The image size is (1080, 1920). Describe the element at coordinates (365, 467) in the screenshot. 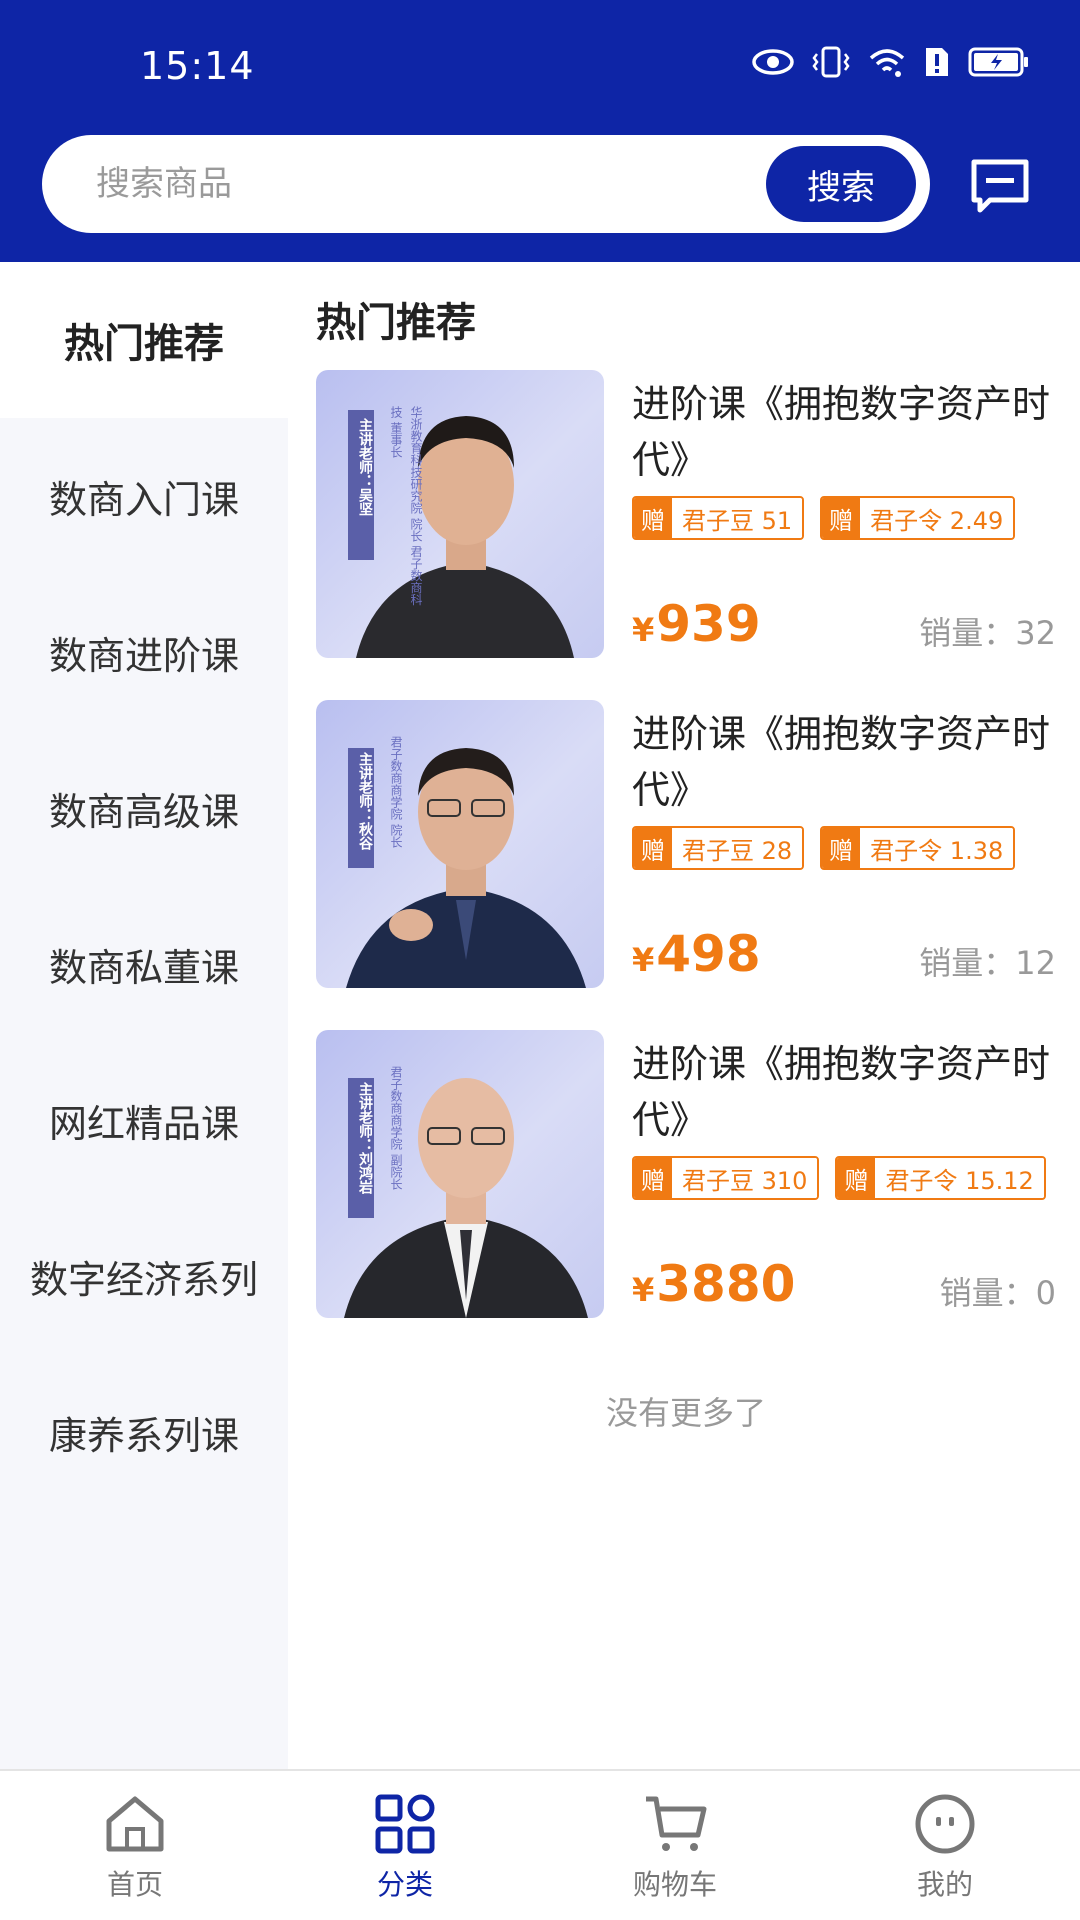

I see `teacher-label: 主讲老师：吴坚` at that location.